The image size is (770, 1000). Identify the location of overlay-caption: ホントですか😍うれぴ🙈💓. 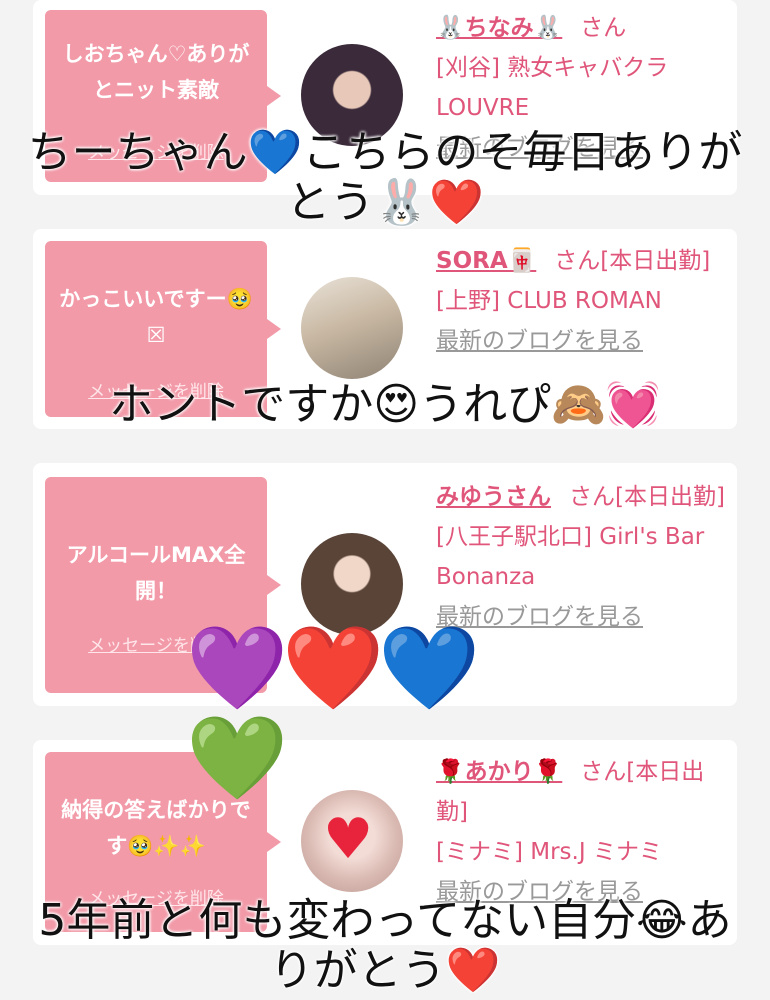
(385, 404).